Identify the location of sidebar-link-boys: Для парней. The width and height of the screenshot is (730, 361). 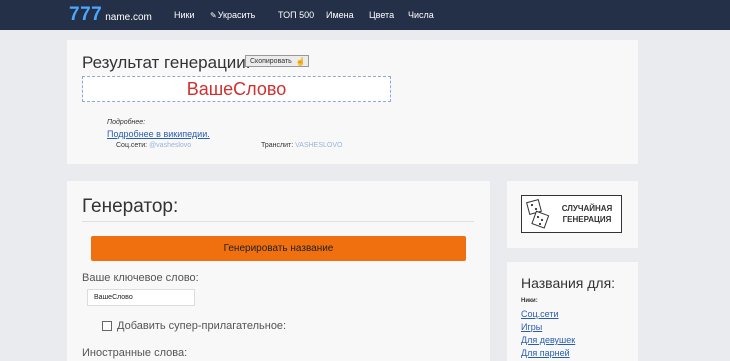
(545, 353).